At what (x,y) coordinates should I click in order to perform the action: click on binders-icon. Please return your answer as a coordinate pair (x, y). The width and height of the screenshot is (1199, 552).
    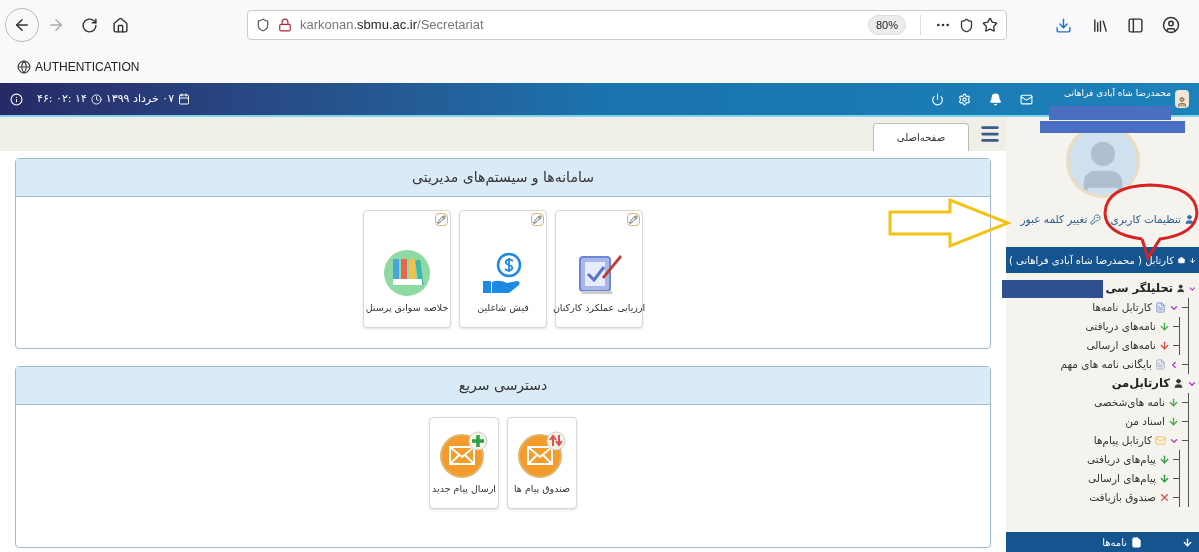
    Looking at the image, I should click on (407, 272).